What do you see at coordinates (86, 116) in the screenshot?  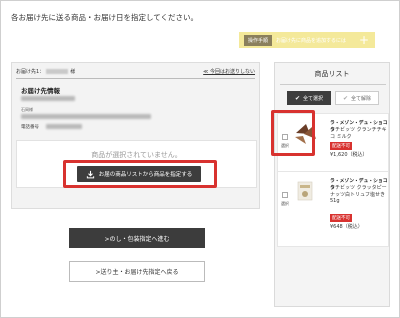 I see `email-redacted` at bounding box center [86, 116].